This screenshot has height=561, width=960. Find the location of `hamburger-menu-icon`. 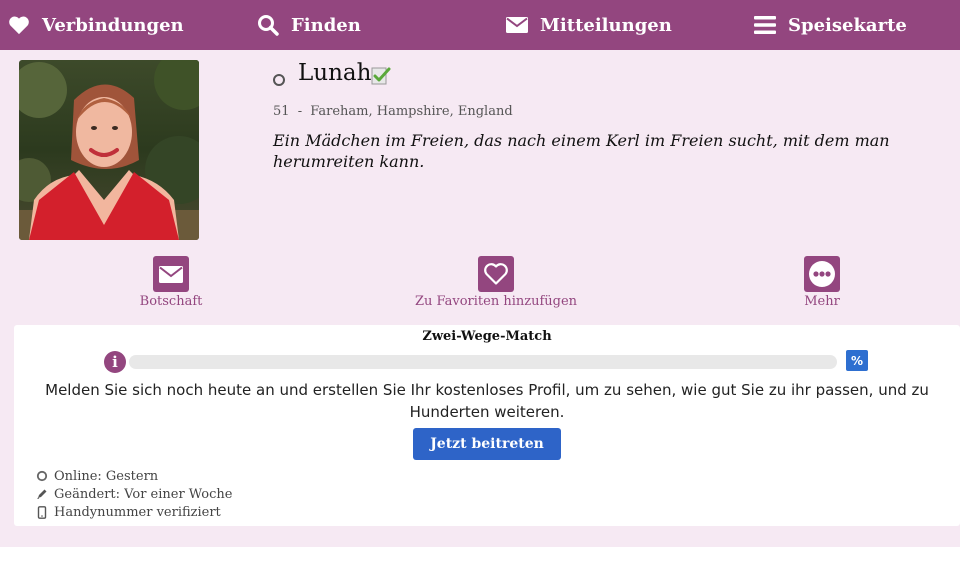

hamburger-menu-icon is located at coordinates (765, 25).